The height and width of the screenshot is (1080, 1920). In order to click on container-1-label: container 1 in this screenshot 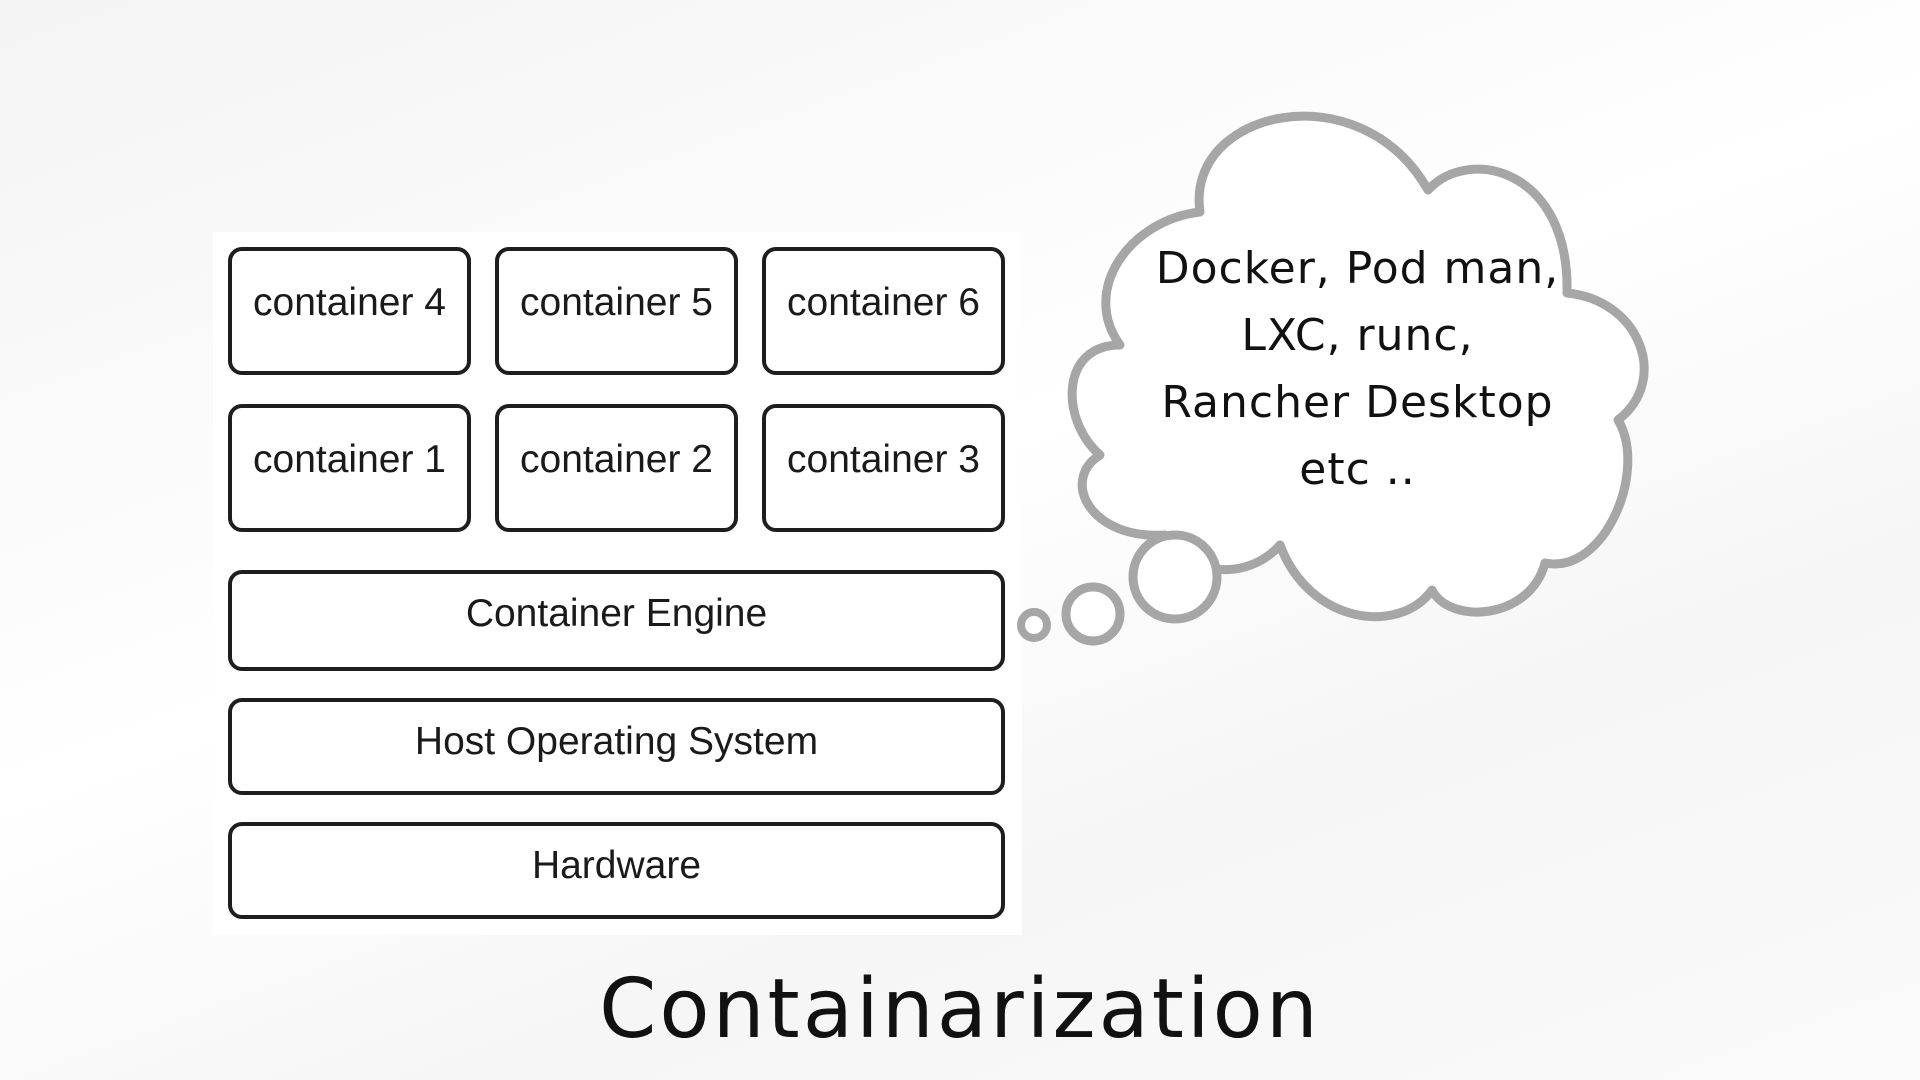, I will do `click(349, 459)`.